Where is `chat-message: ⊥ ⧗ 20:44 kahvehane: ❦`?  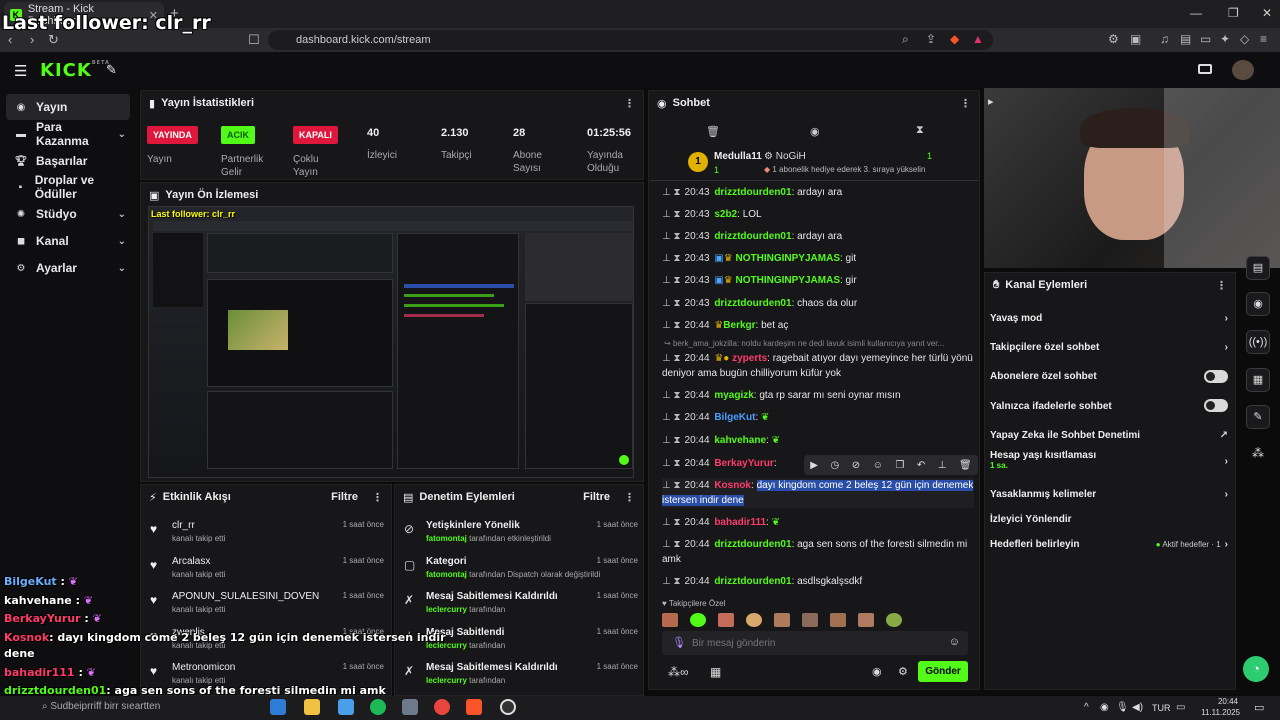 chat-message: ⊥ ⧗ 20:44 kahvehane: ❦ is located at coordinates (818, 440).